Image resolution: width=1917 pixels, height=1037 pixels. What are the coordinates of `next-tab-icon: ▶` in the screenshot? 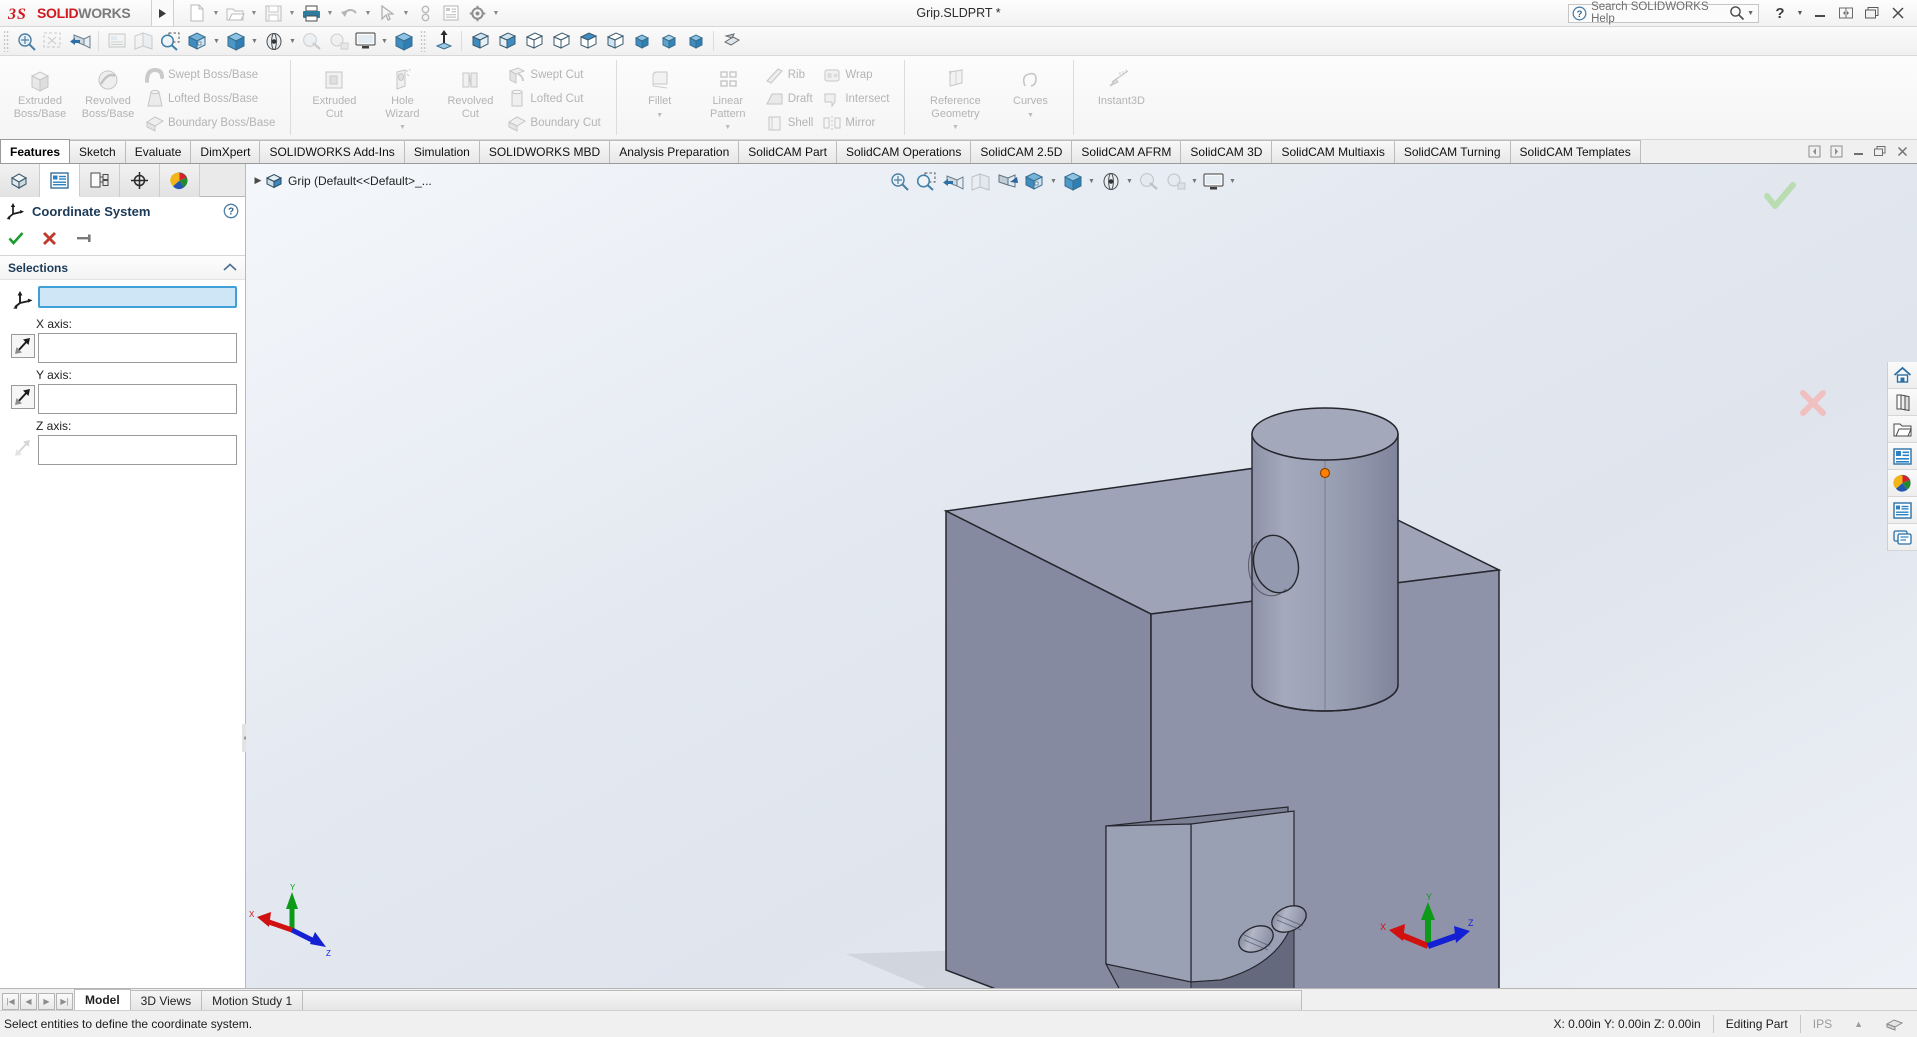 It's located at (46, 1001).